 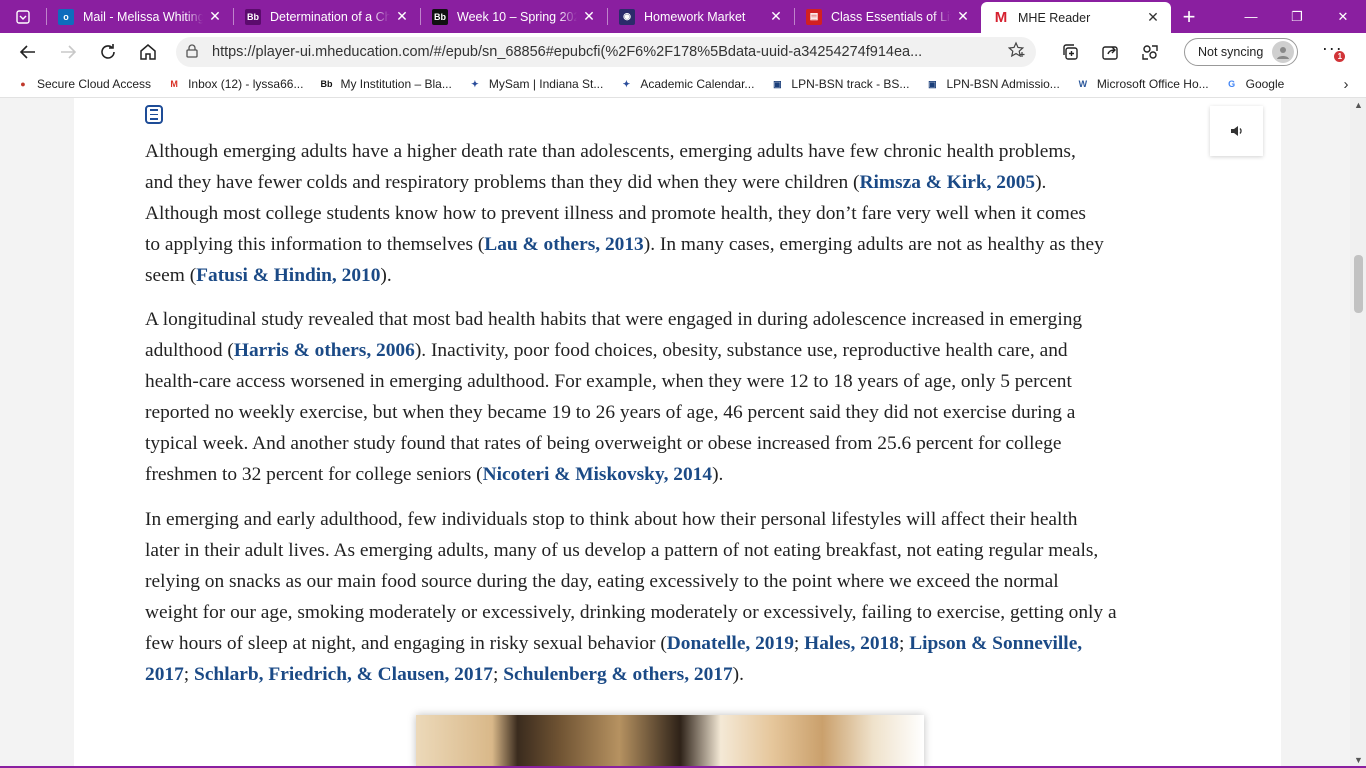 What do you see at coordinates (148, 52) in the screenshot?
I see `home-button` at bounding box center [148, 52].